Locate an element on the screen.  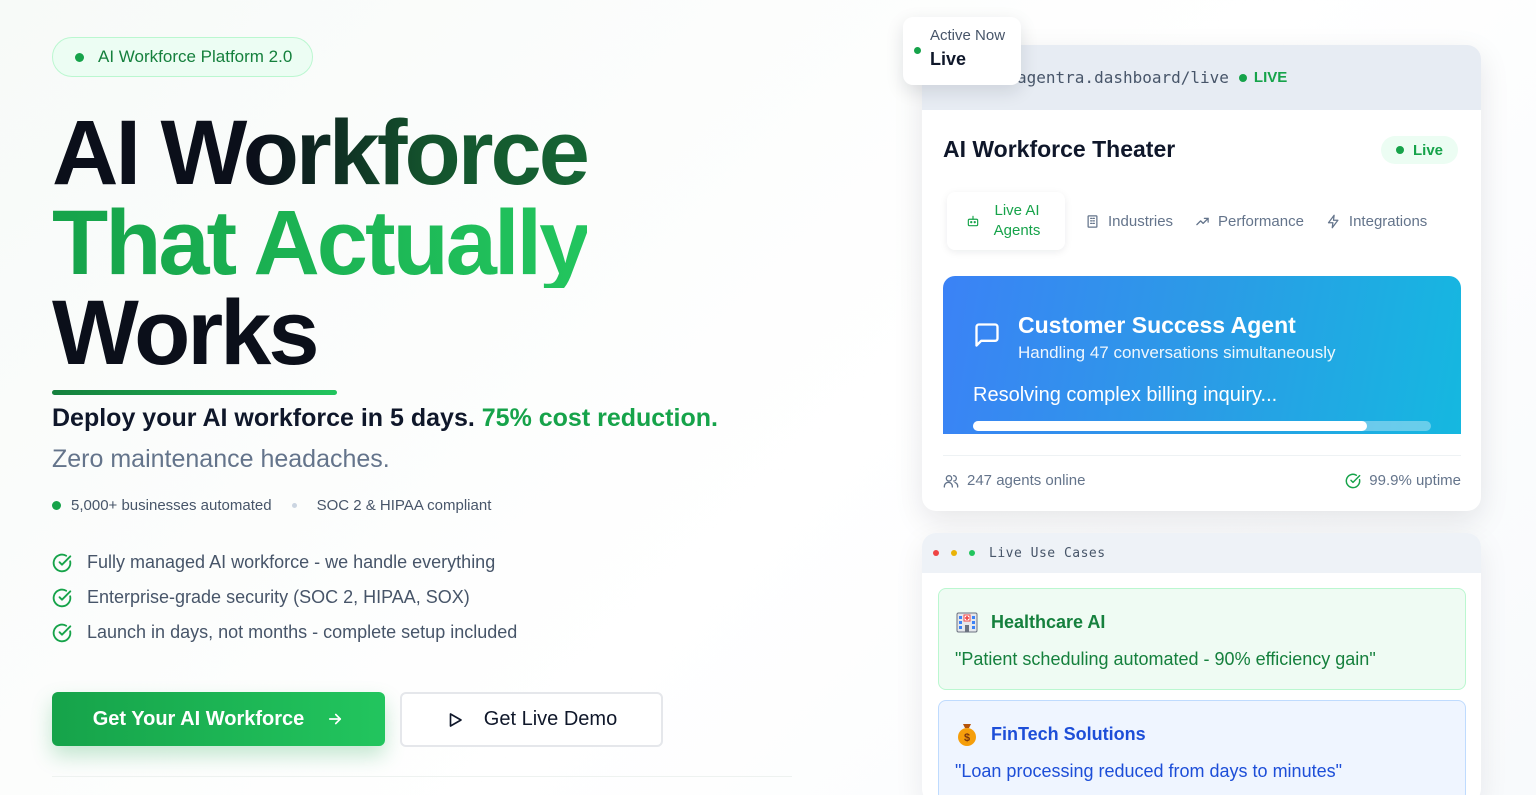
dashboard-url: agentra.dashboard/live is located at coordinates (1123, 77).